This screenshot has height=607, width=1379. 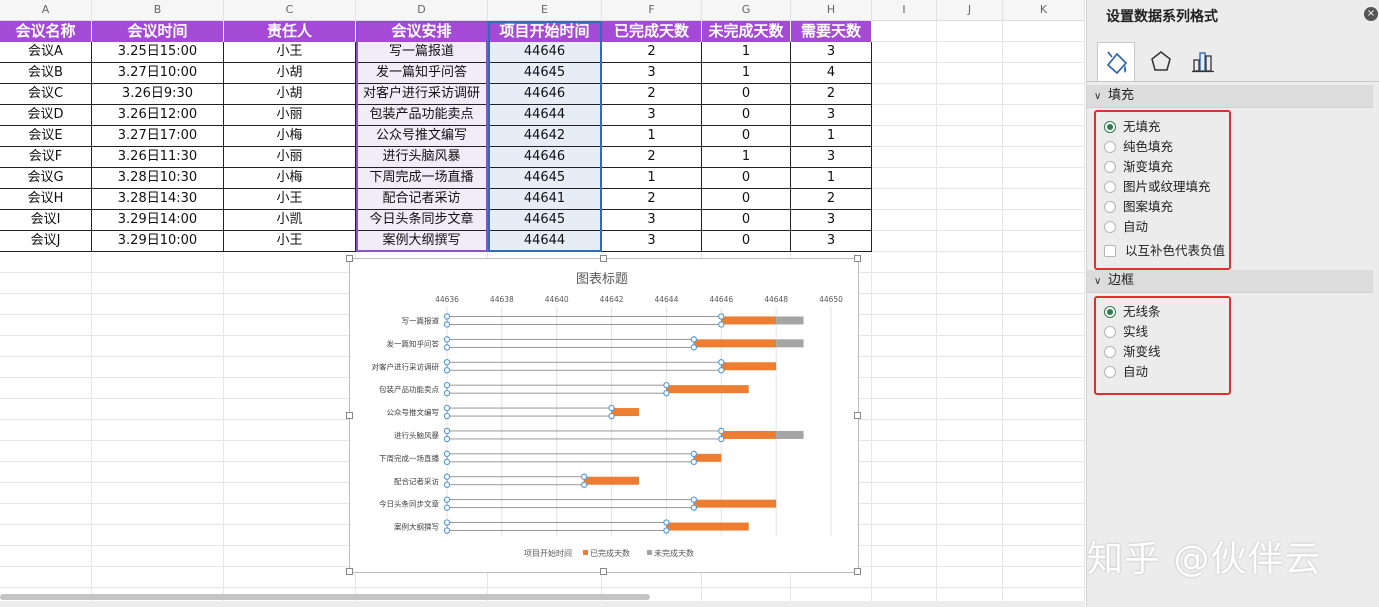 What do you see at coordinates (831, 199) in the screenshot?
I see `table-cell: 2` at bounding box center [831, 199].